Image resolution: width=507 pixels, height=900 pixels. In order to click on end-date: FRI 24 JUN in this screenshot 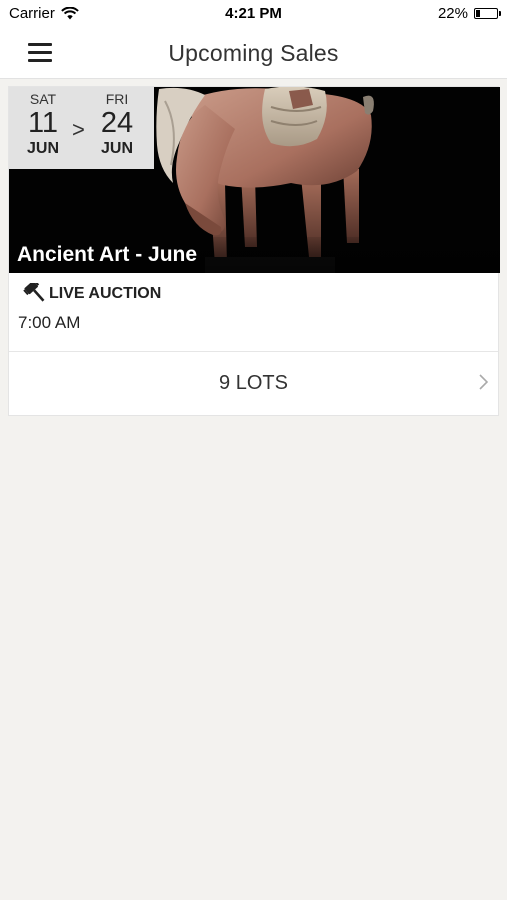, I will do `click(117, 125)`.